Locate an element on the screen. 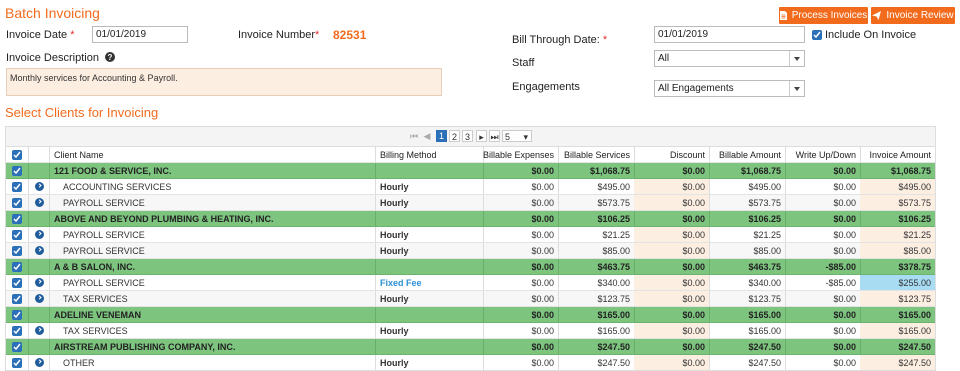  help-icon: ? is located at coordinates (110, 57).